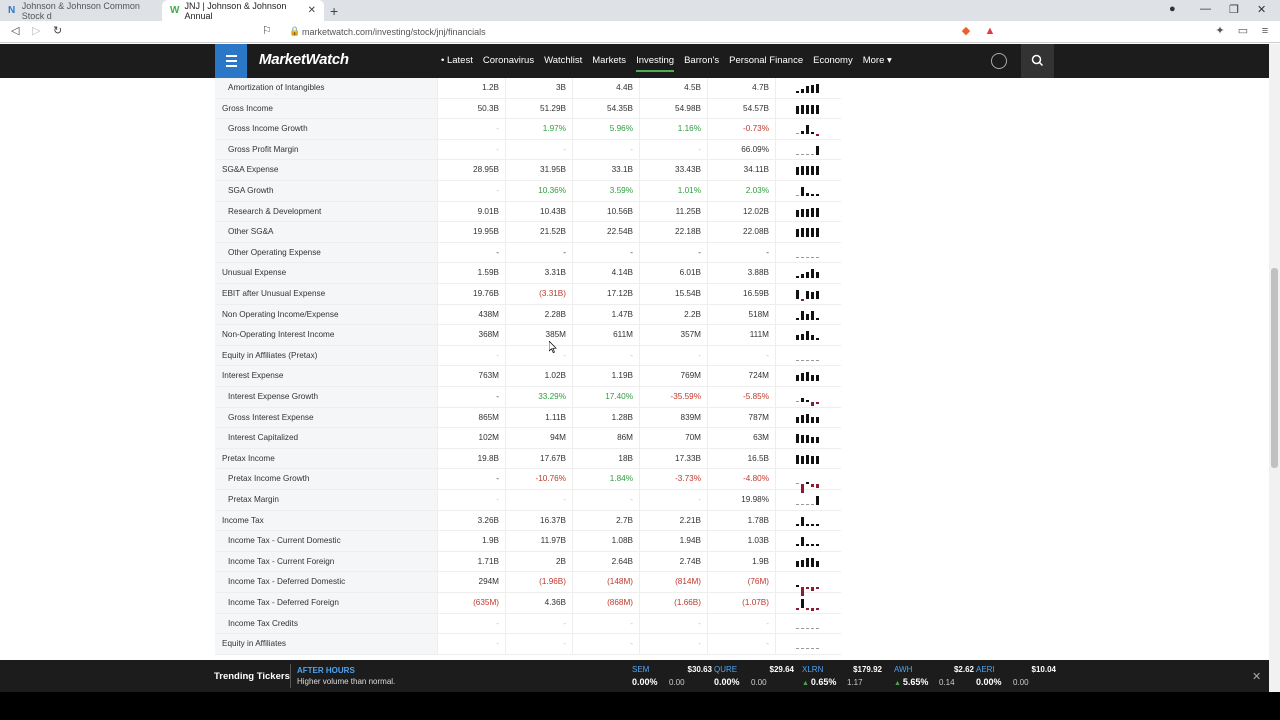  Describe the element at coordinates (672, 676) in the screenshot. I see `ticker-item: SEM $30.63 0.00% 0.00` at that location.